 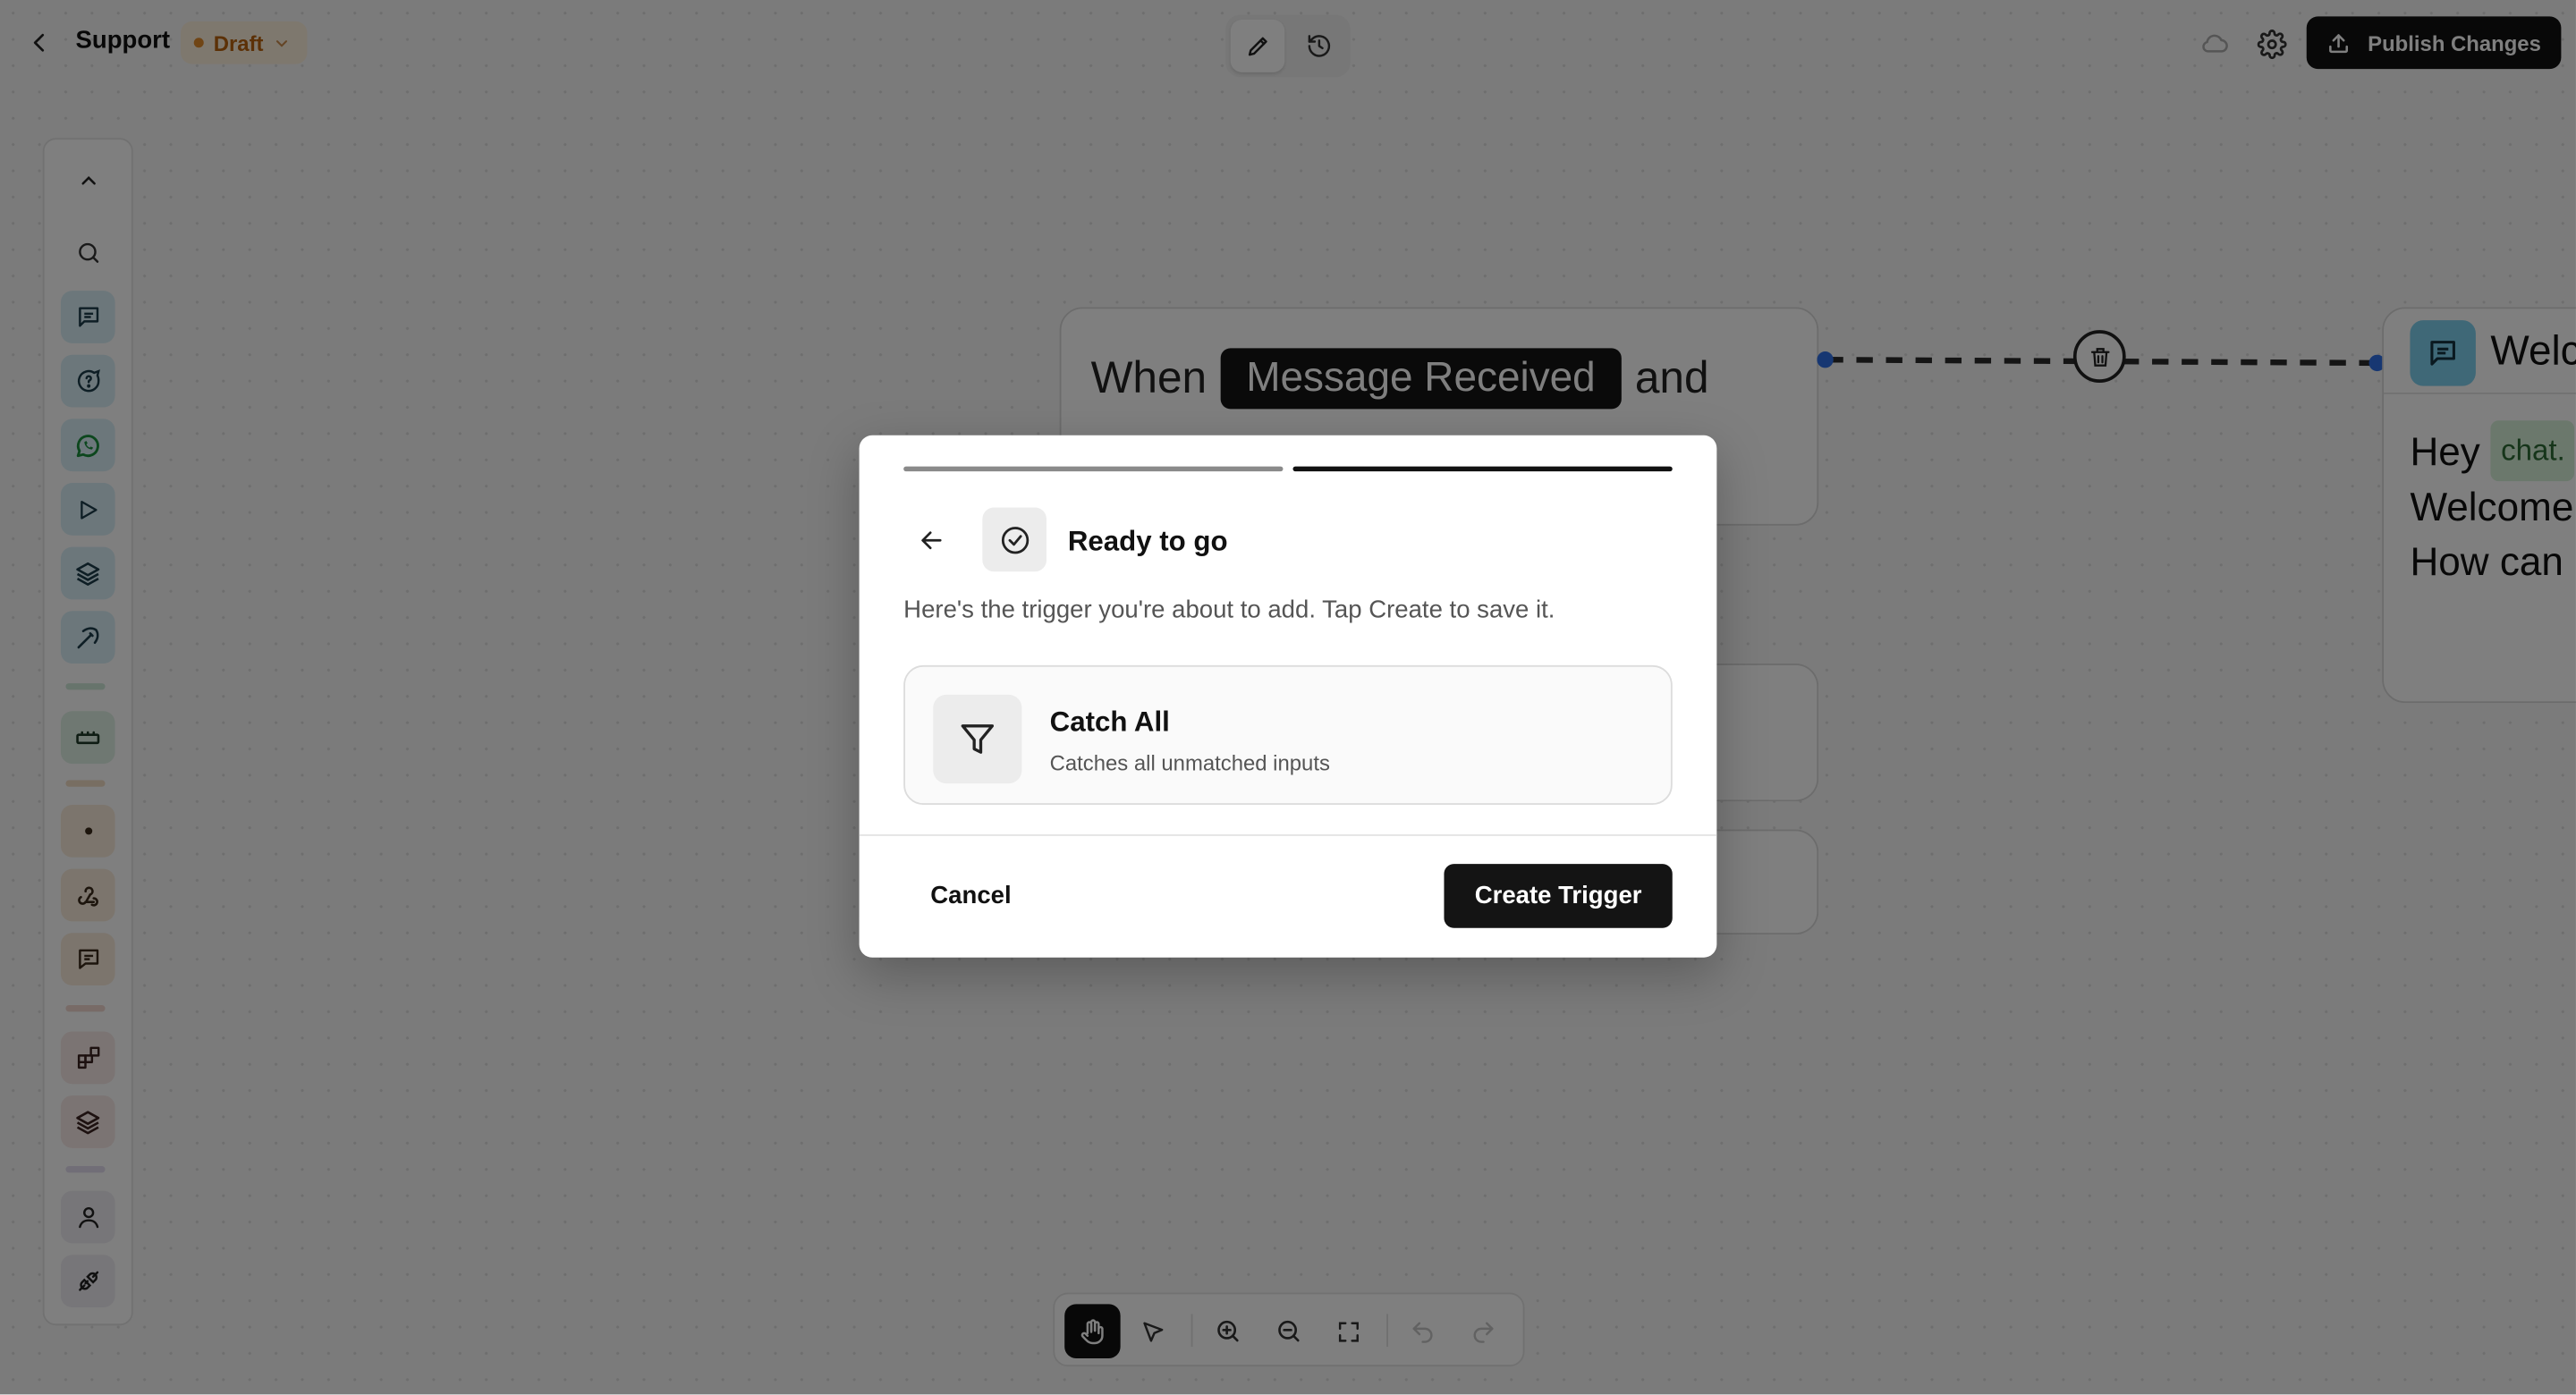 I want to click on check-circle-icon, so click(x=1014, y=539).